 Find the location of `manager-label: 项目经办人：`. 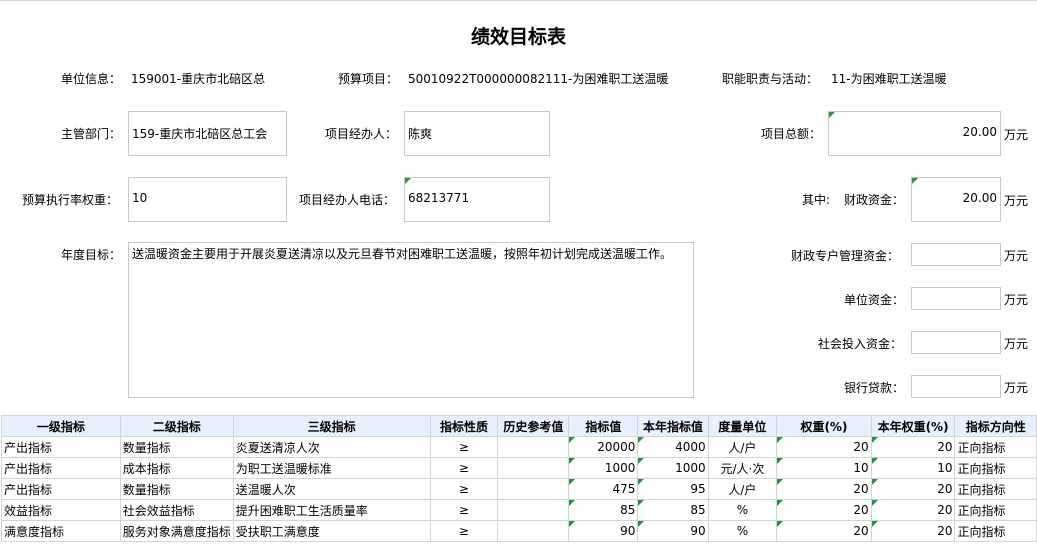

manager-label: 项目经办人： is located at coordinates (361, 134).